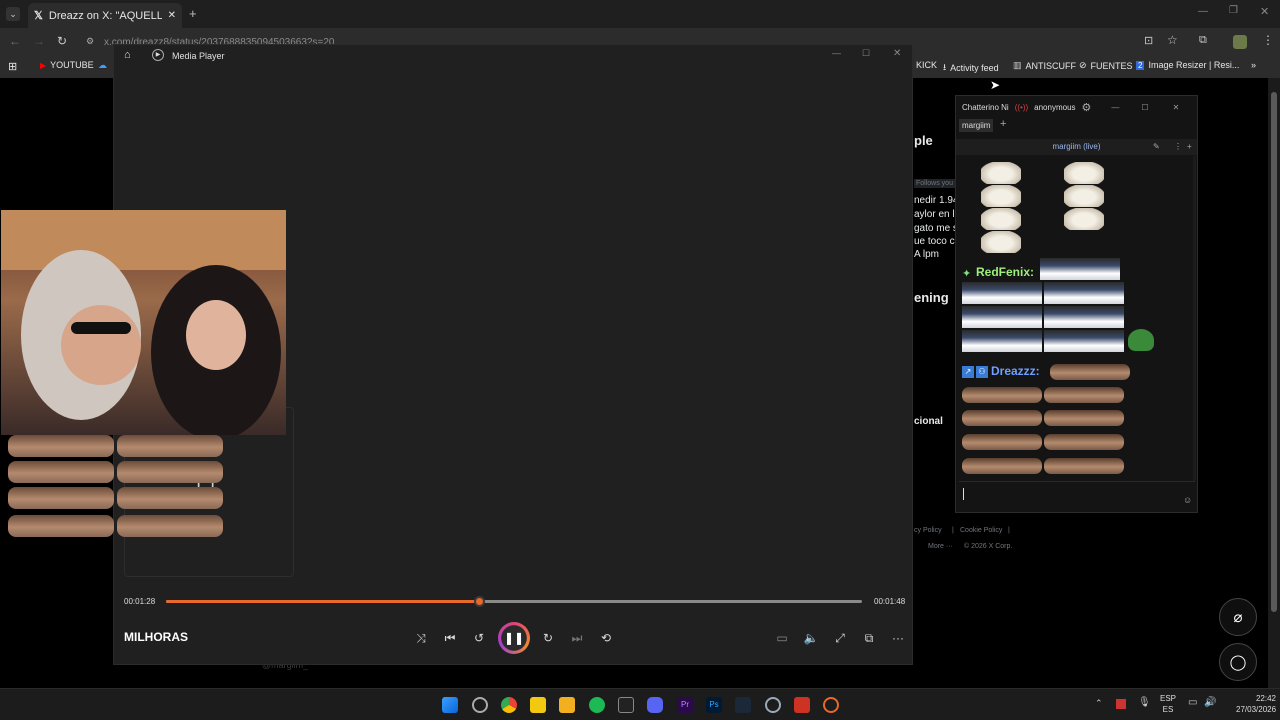 The image size is (1280, 720). What do you see at coordinates (981, 530) in the screenshot?
I see `cookie-policy-link: Cookie Policy` at bounding box center [981, 530].